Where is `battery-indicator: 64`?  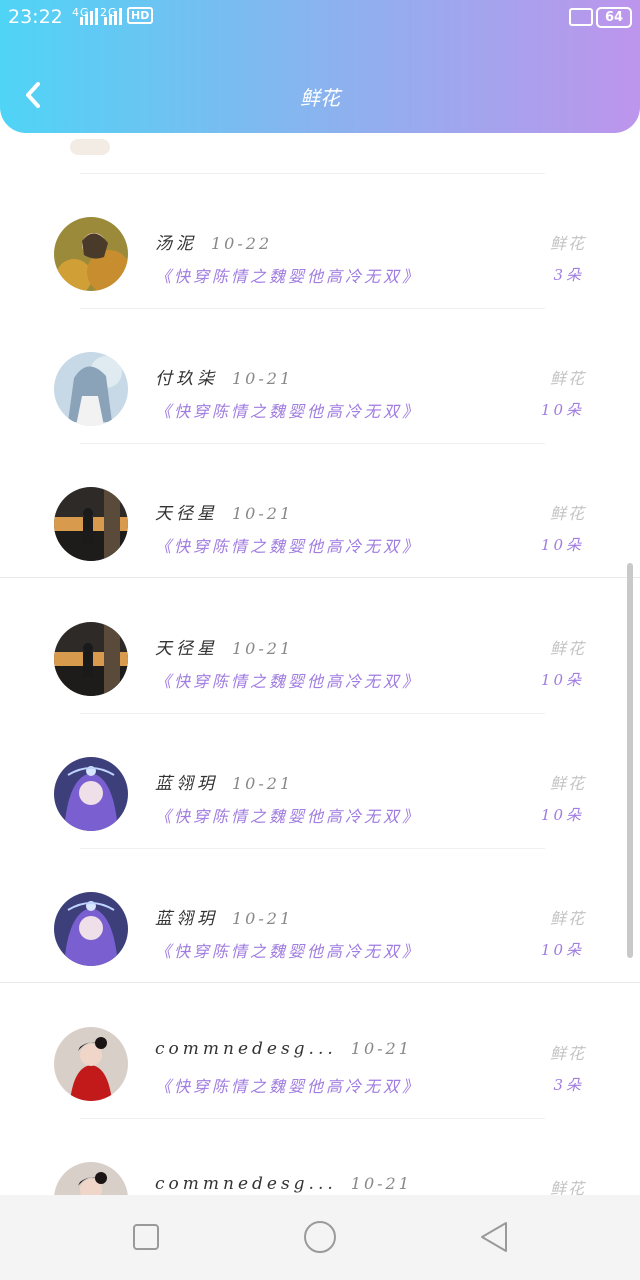 battery-indicator: 64 is located at coordinates (614, 17).